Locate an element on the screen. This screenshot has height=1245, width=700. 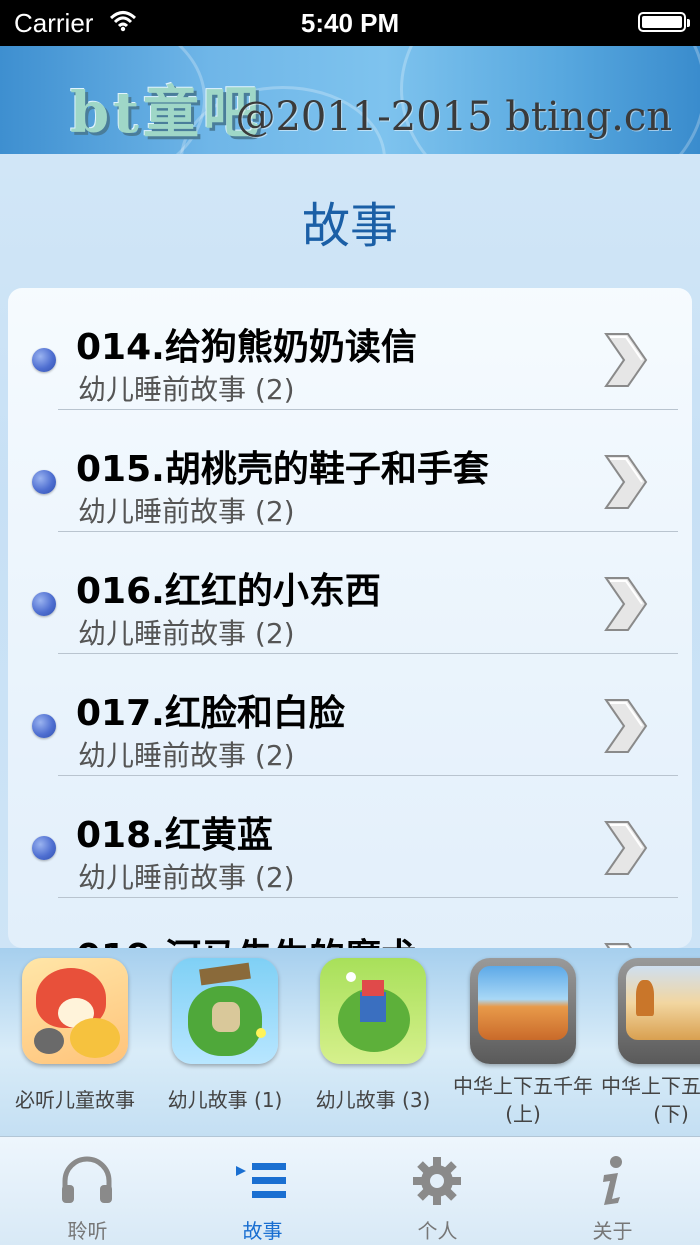
story-row: 015.胡桃壳的鞋子和手套幼儿睡前故事 (2) is located at coordinates (350, 471).